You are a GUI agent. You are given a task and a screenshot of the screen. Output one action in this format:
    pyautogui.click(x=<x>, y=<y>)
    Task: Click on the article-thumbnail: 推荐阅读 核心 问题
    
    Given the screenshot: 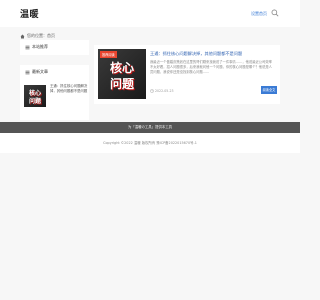 What is the action you would take?
    pyautogui.click(x=122, y=74)
    